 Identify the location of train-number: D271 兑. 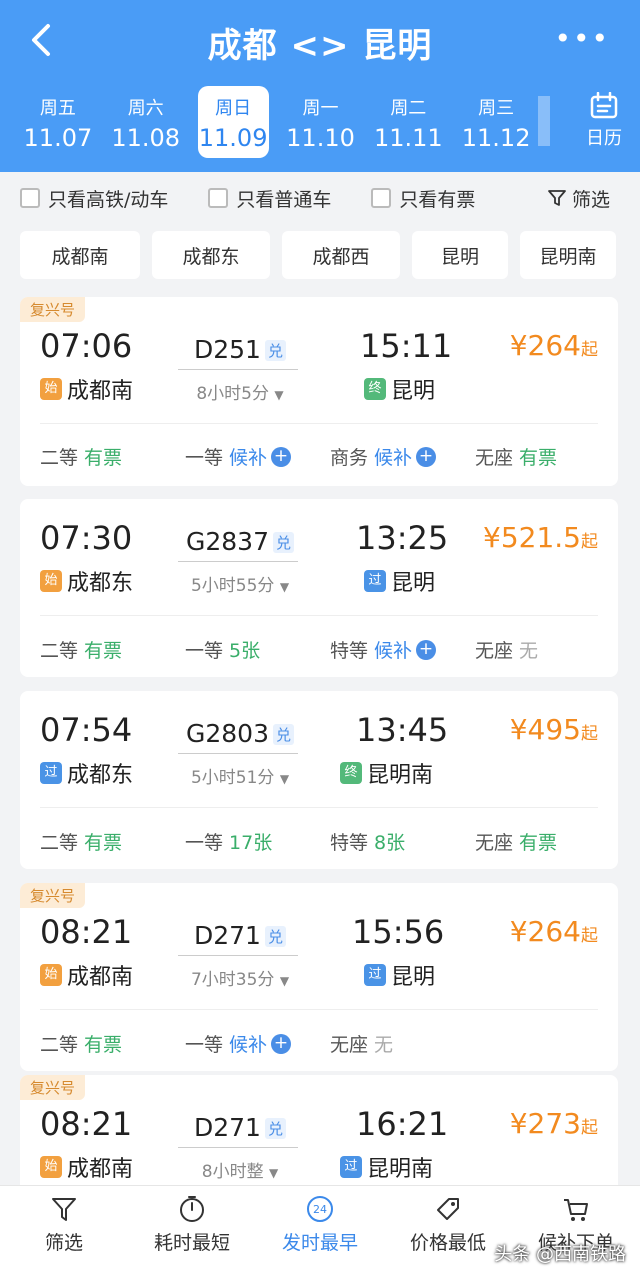
(240, 935).